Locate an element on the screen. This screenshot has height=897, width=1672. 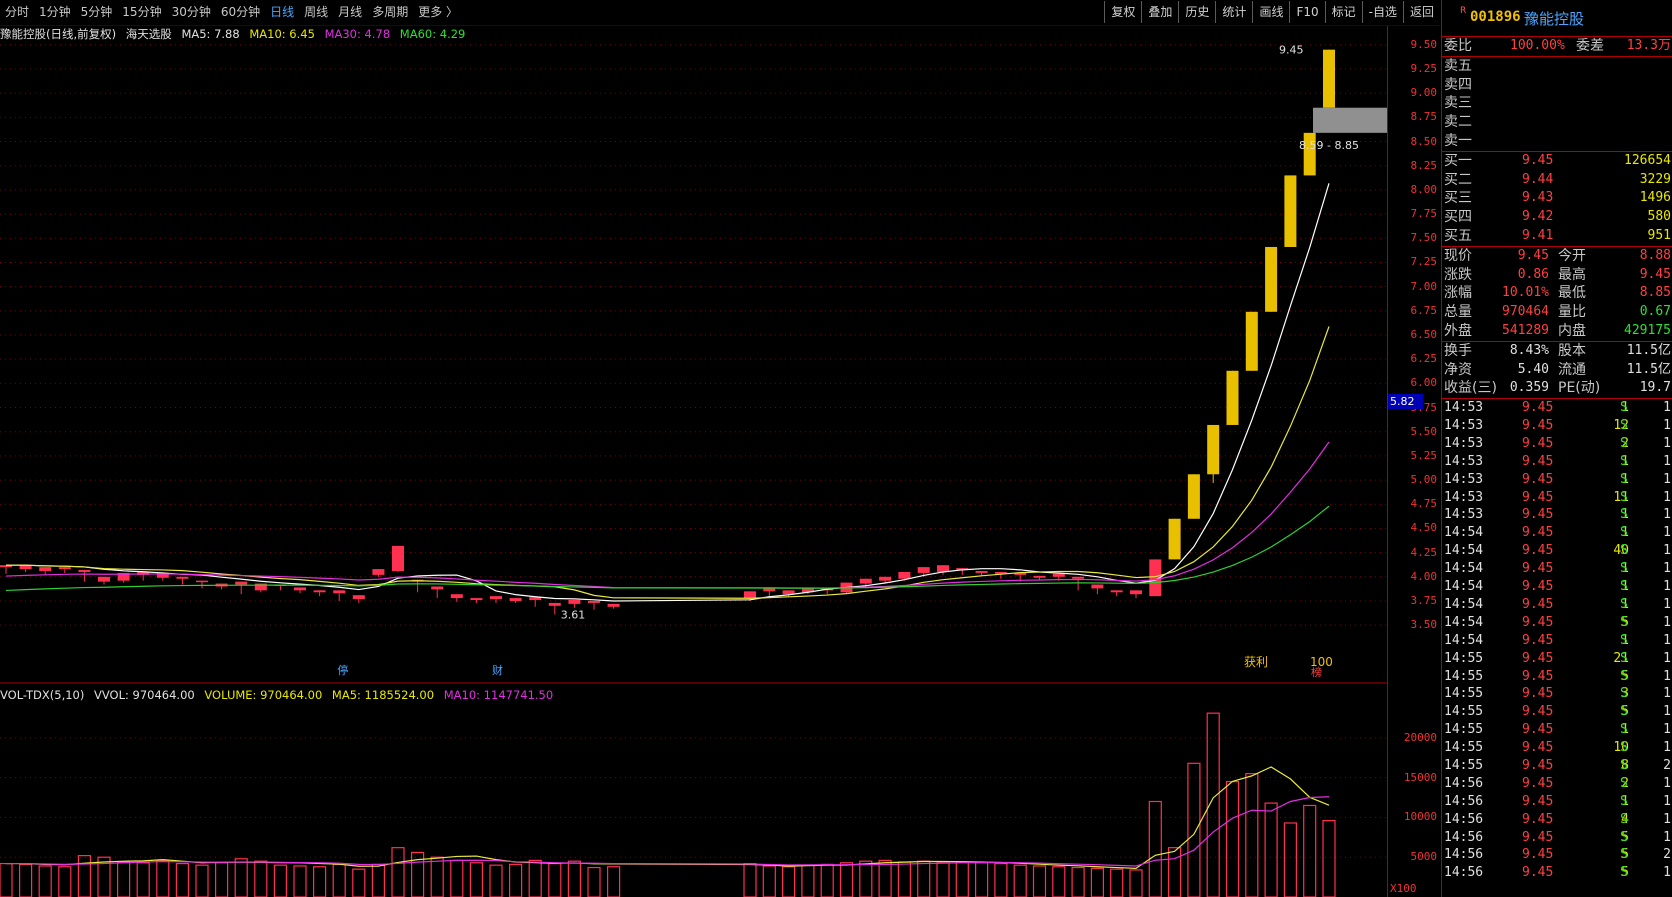
tool-button-8: 返回 is located at coordinates (1421, 12).